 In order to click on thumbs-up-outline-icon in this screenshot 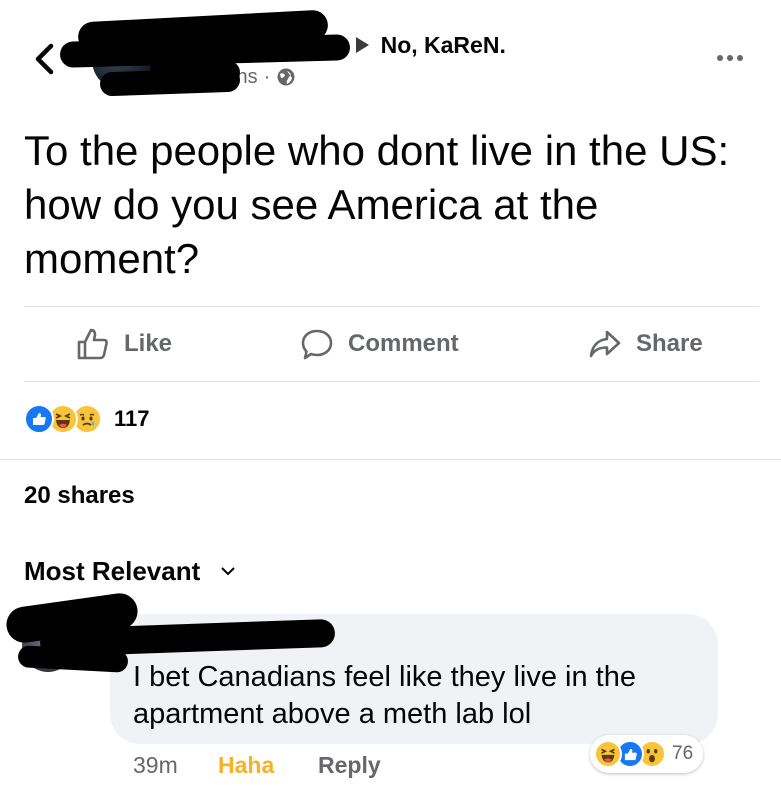, I will do `click(92, 344)`.